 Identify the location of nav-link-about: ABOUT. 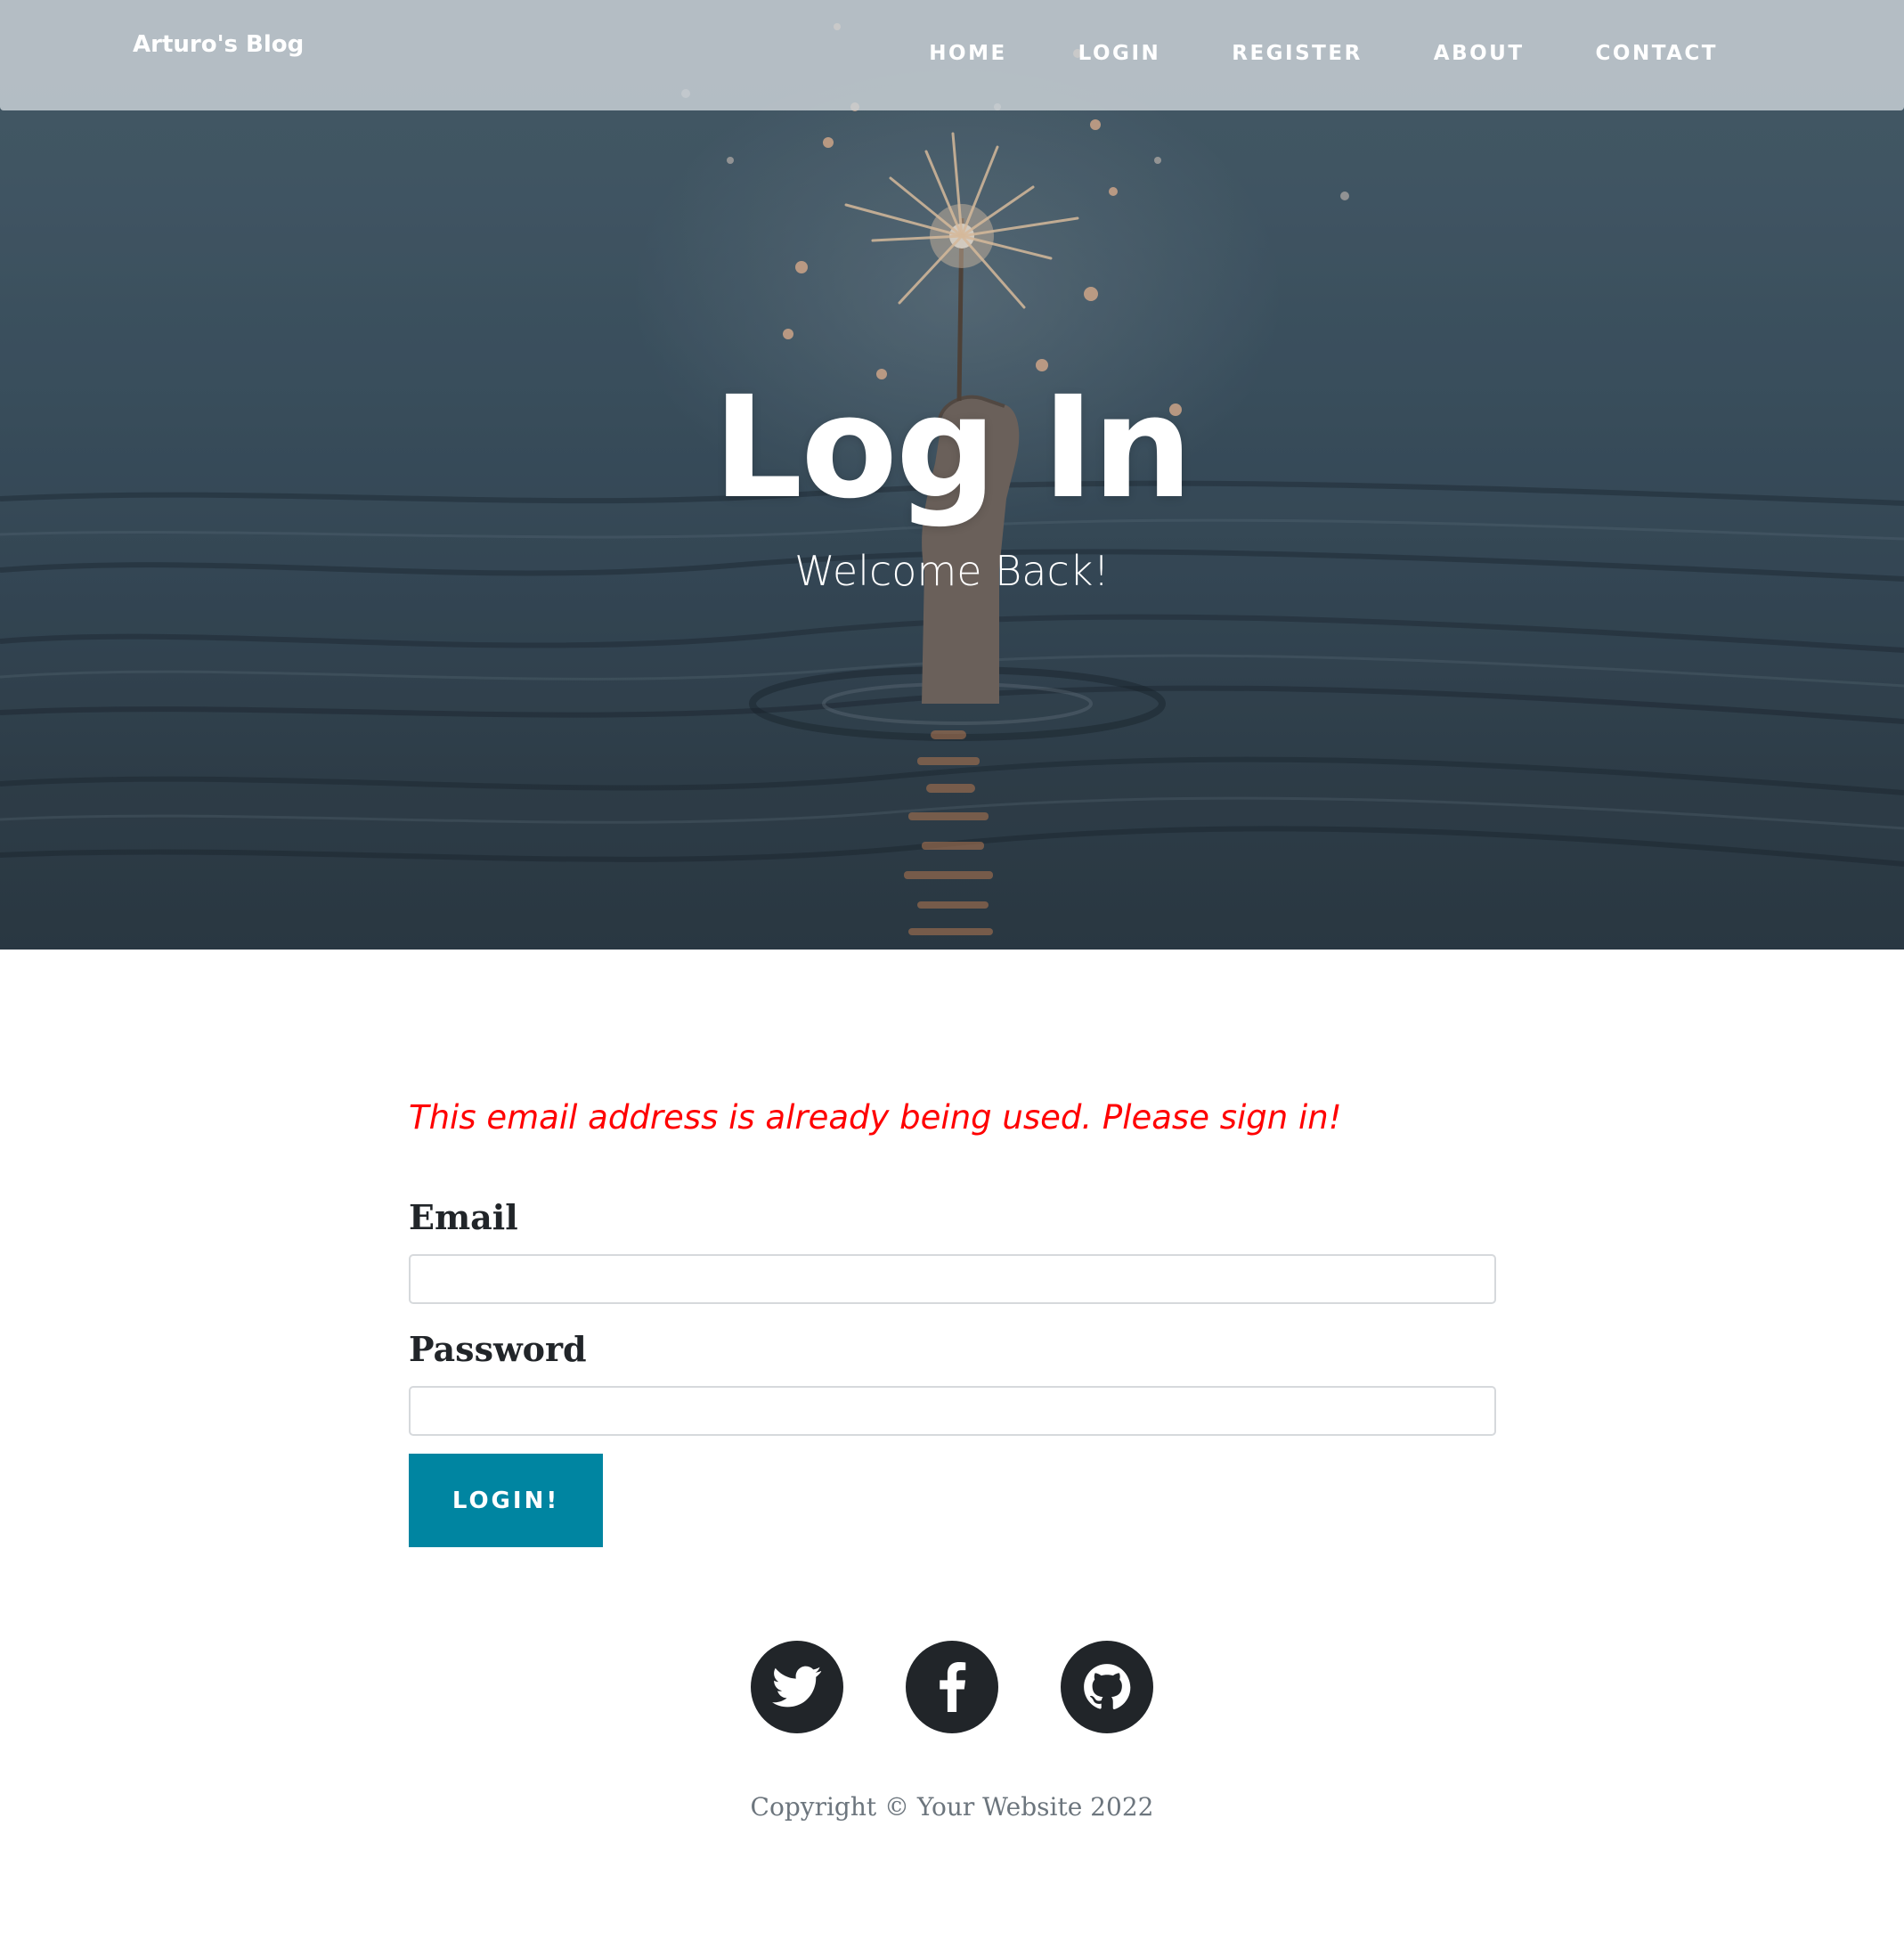
(1479, 53).